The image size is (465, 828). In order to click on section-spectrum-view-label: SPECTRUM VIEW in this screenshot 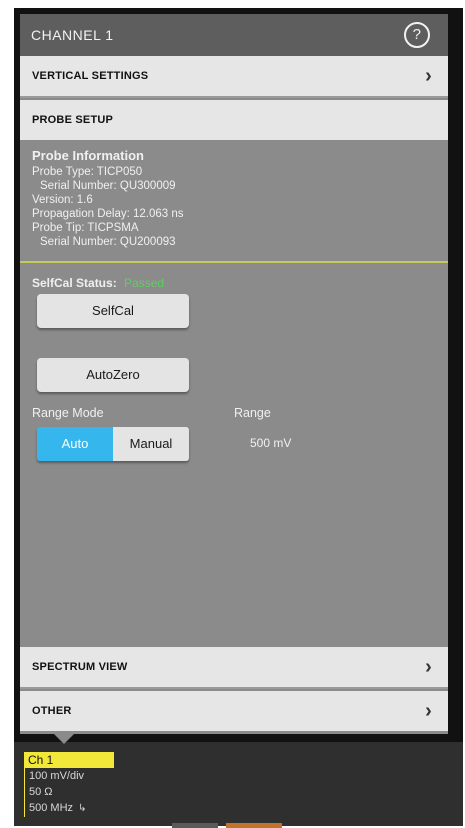, I will do `click(80, 667)`.